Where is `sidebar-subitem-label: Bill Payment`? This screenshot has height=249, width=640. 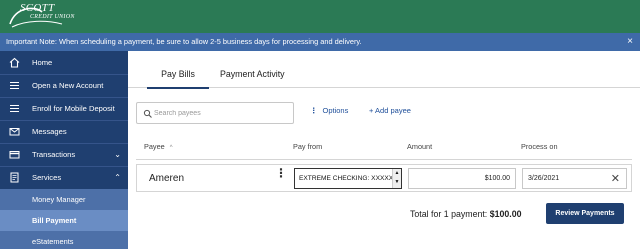
sidebar-subitem-label: Bill Payment is located at coordinates (54, 220).